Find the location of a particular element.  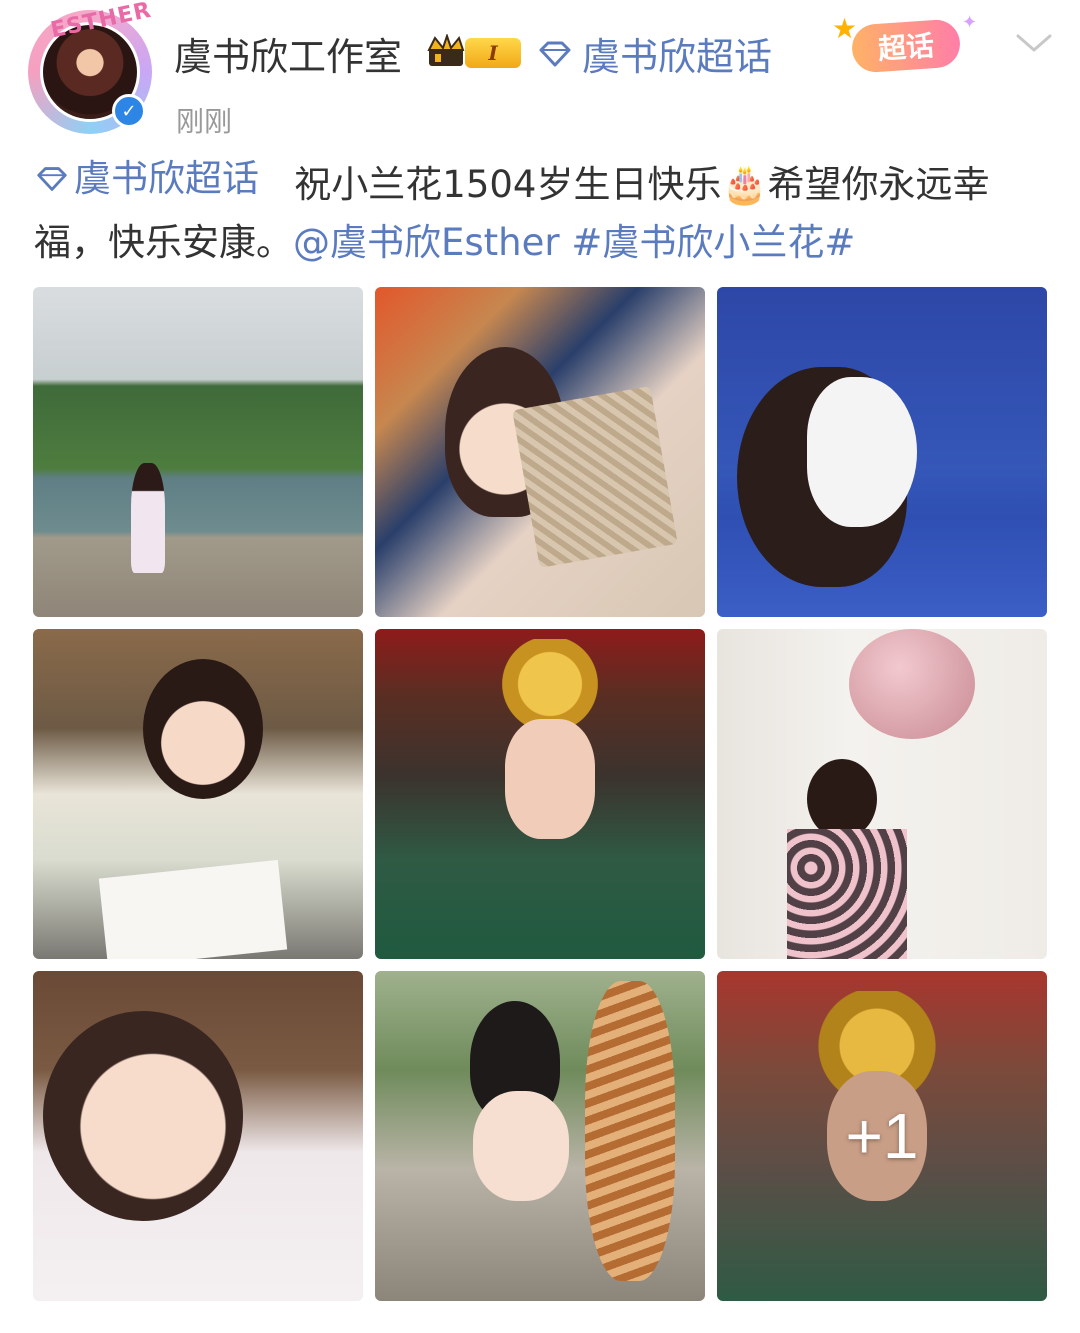

hashtag-link: #虞书欣小兰花# is located at coordinates (713, 242).